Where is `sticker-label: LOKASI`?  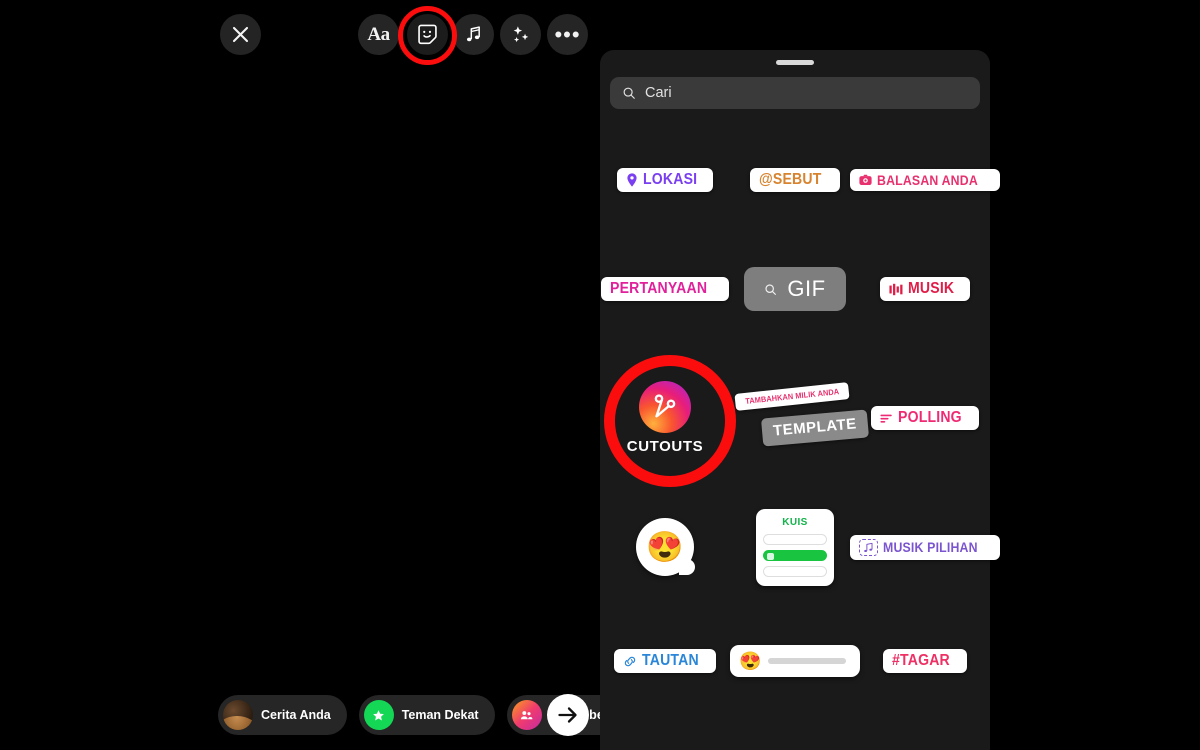
sticker-label: LOKASI is located at coordinates (669, 179).